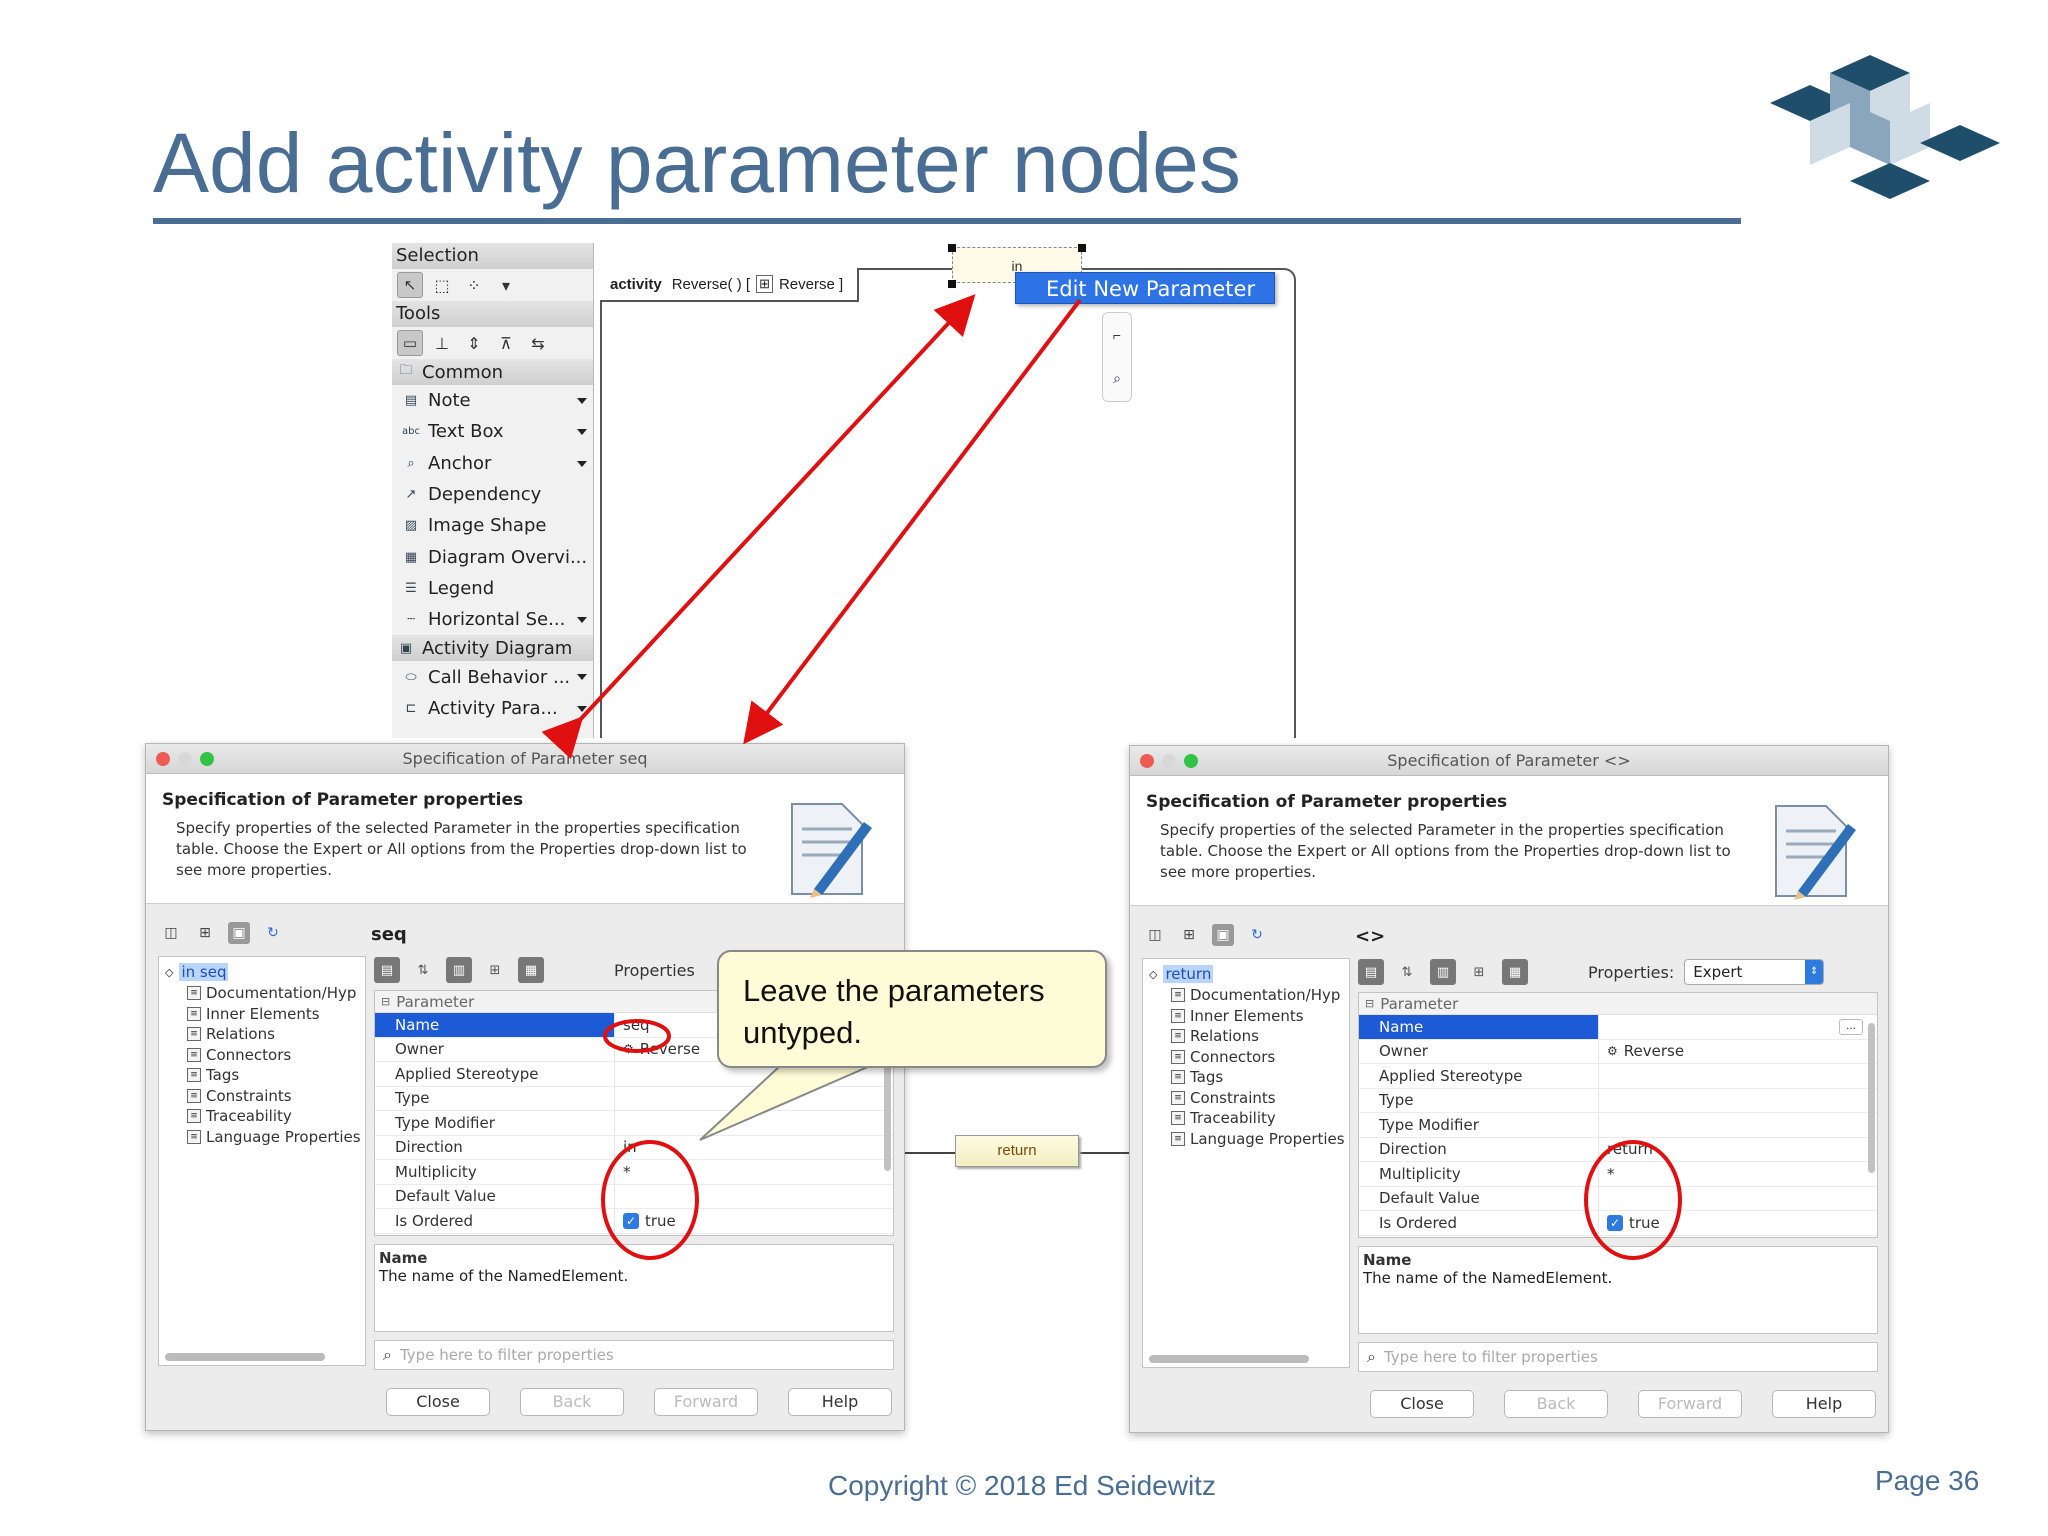  What do you see at coordinates (492, 648) in the screenshot?
I see `palette-activity-section: ▣ Activity Diagram` at bounding box center [492, 648].